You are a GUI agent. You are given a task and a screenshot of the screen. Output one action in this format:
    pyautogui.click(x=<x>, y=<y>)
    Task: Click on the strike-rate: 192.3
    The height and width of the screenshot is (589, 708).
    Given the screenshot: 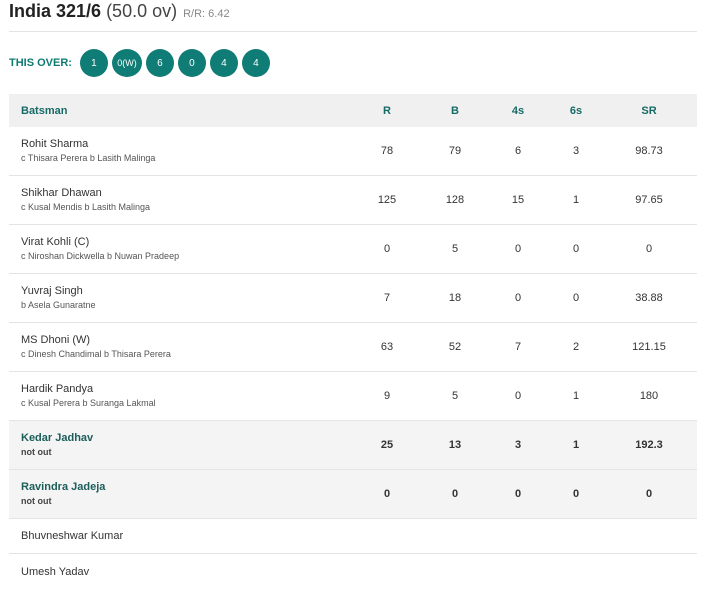 What is the action you would take?
    pyautogui.click(x=649, y=445)
    